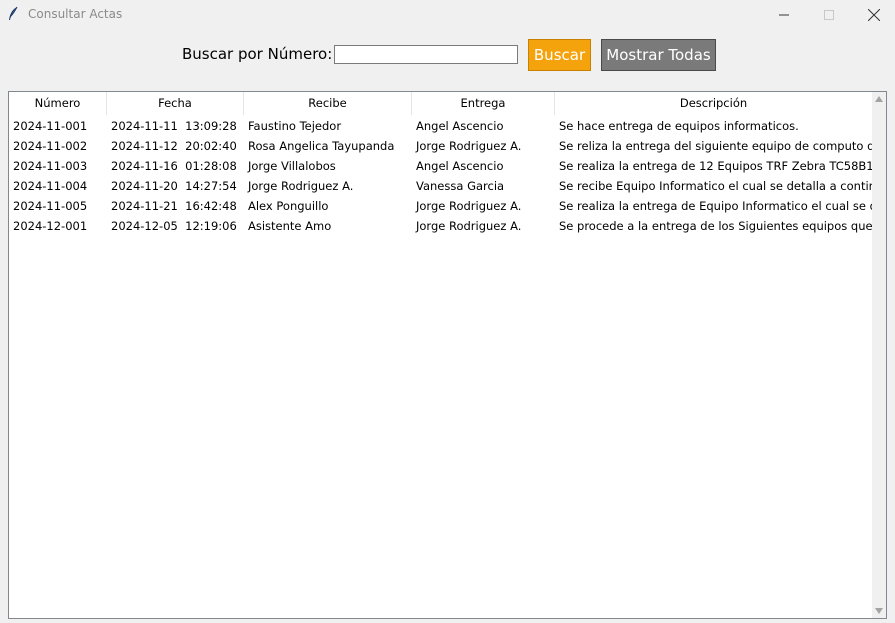 The height and width of the screenshot is (623, 895). What do you see at coordinates (50, 126) in the screenshot?
I see `cell-numero: 2024-11-001` at bounding box center [50, 126].